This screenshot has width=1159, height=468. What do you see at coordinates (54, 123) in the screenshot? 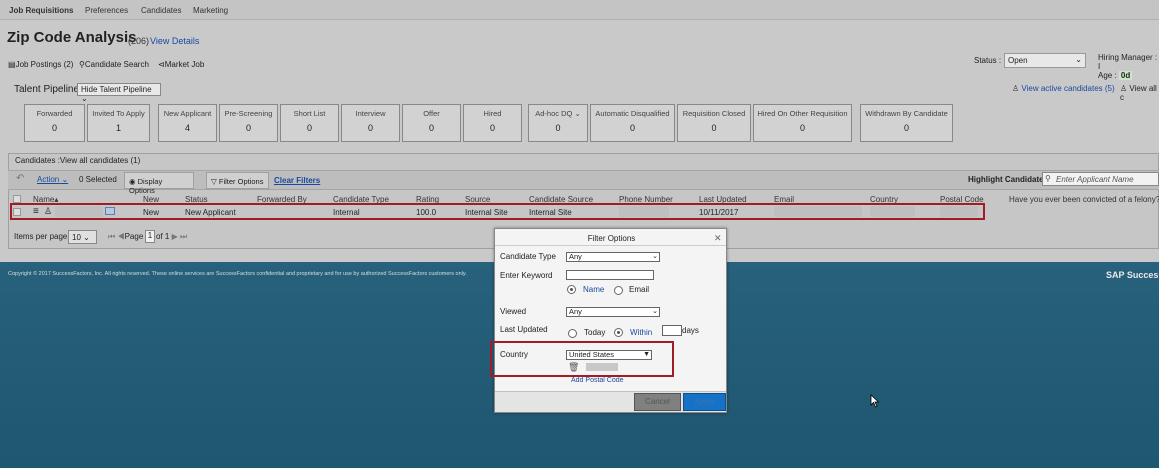
I see `stage-forwarded: Forwarded 0` at bounding box center [54, 123].